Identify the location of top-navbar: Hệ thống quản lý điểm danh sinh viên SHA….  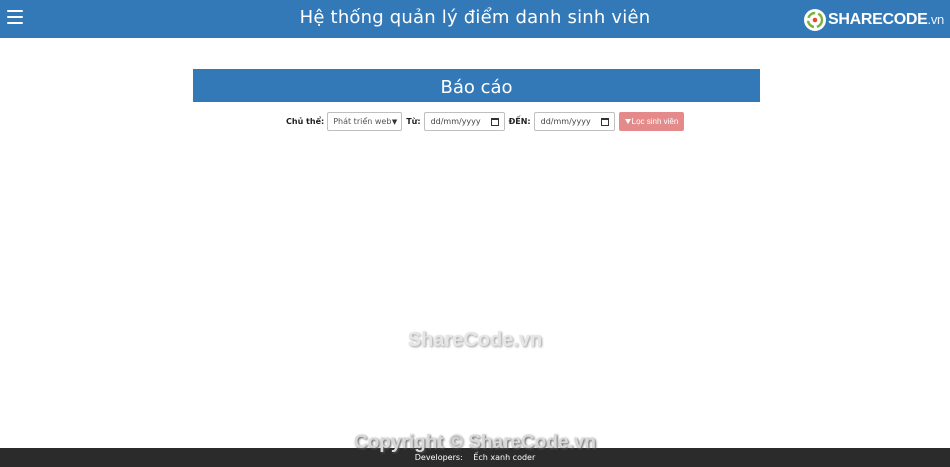
(475, 19).